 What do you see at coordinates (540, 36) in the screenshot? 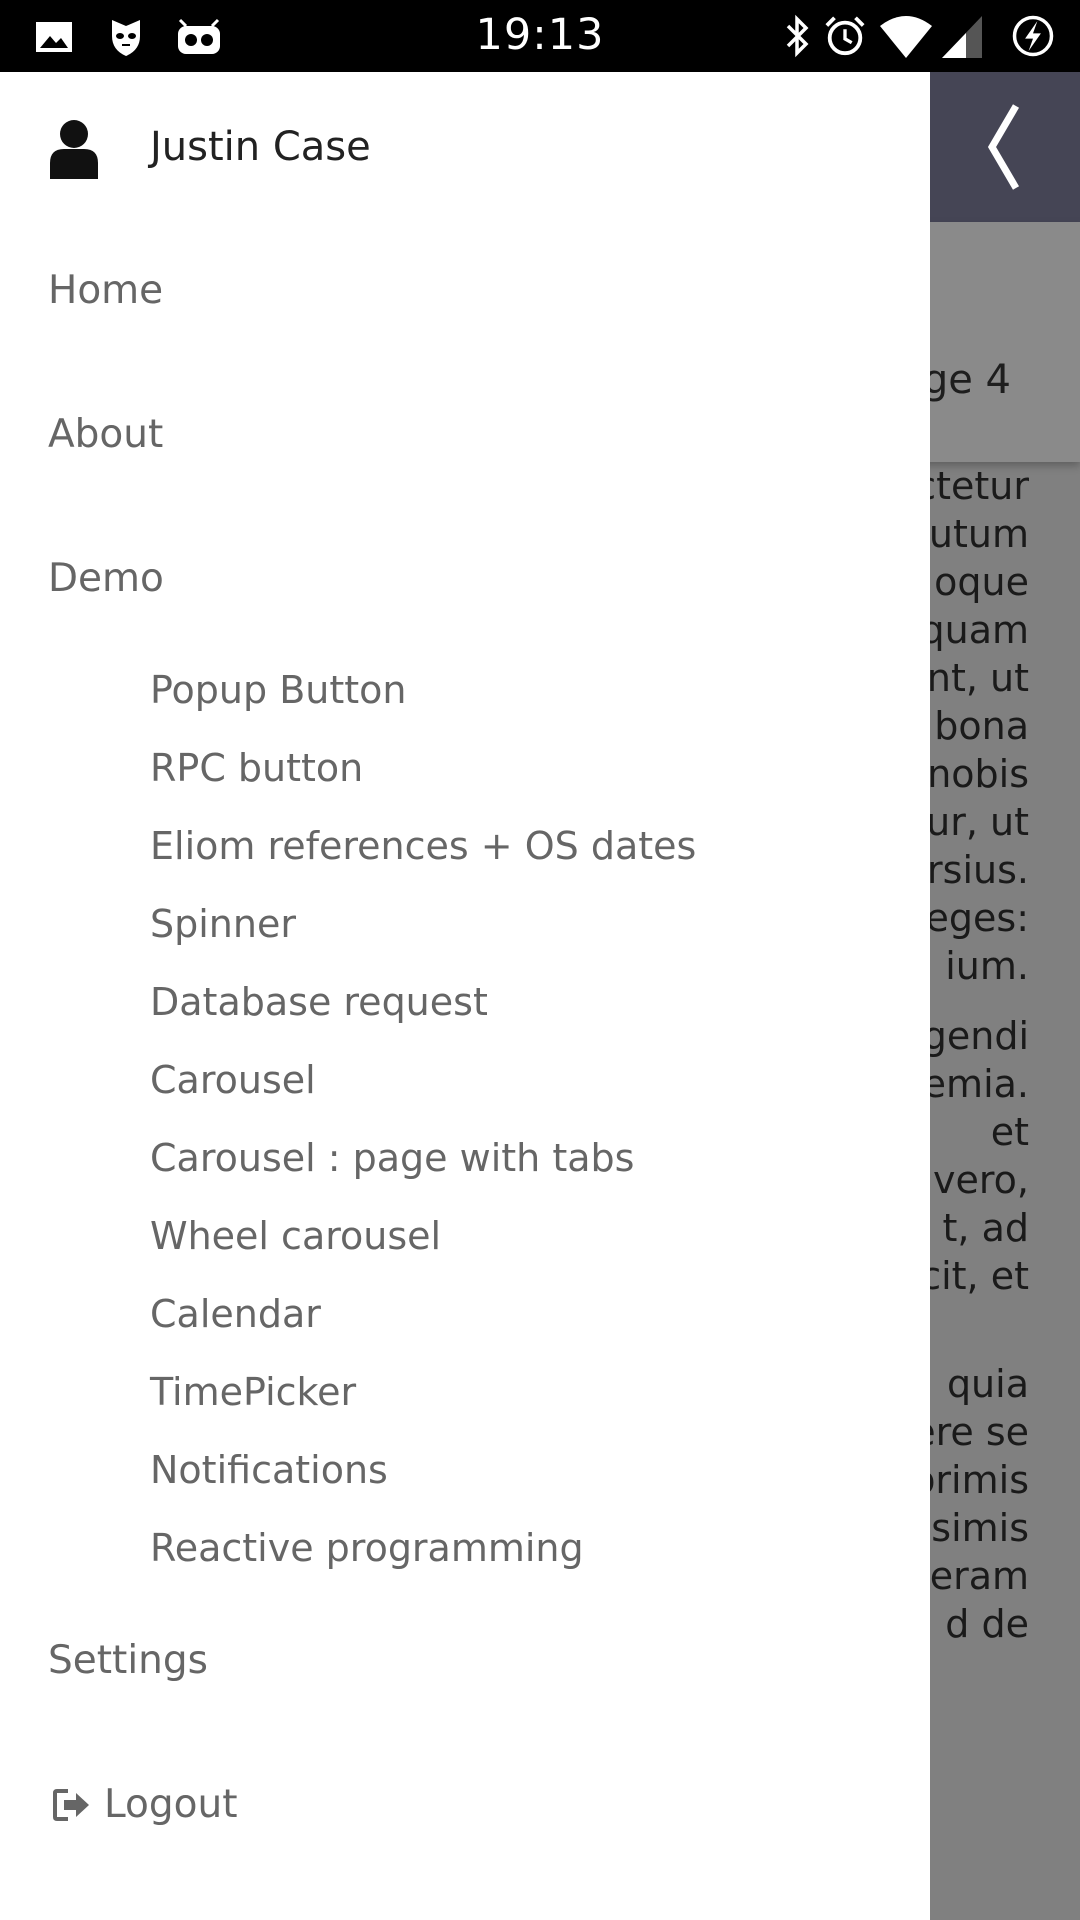
I see `status-bar: 19:13` at bounding box center [540, 36].